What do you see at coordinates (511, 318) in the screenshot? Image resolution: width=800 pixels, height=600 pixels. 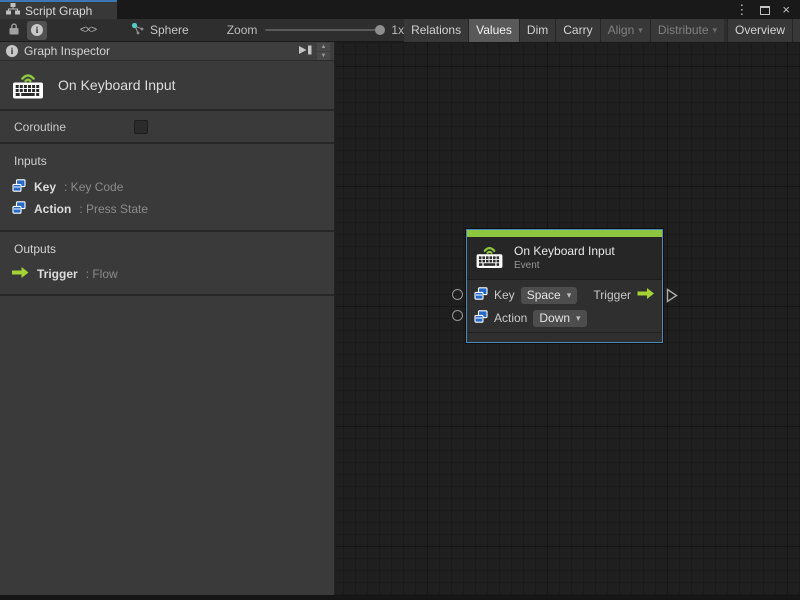 I see `node-port-label: Action` at bounding box center [511, 318].